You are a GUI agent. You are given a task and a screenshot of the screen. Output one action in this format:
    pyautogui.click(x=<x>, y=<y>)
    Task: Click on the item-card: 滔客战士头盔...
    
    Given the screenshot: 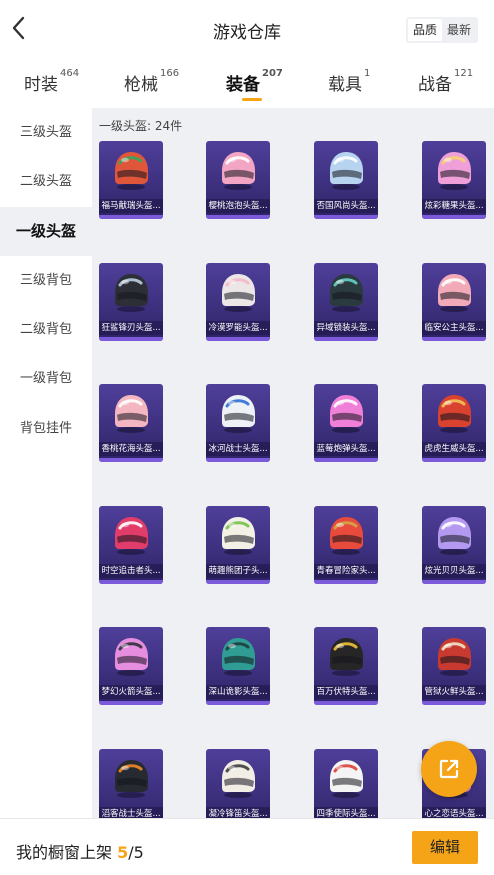 What is the action you would take?
    pyautogui.click(x=131, y=783)
    